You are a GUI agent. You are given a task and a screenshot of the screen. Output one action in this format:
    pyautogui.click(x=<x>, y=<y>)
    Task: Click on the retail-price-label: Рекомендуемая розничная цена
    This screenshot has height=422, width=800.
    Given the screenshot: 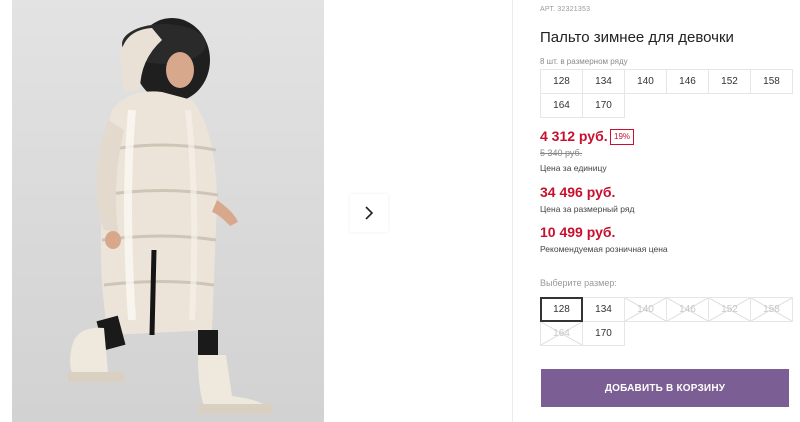 What is the action you would take?
    pyautogui.click(x=604, y=249)
    